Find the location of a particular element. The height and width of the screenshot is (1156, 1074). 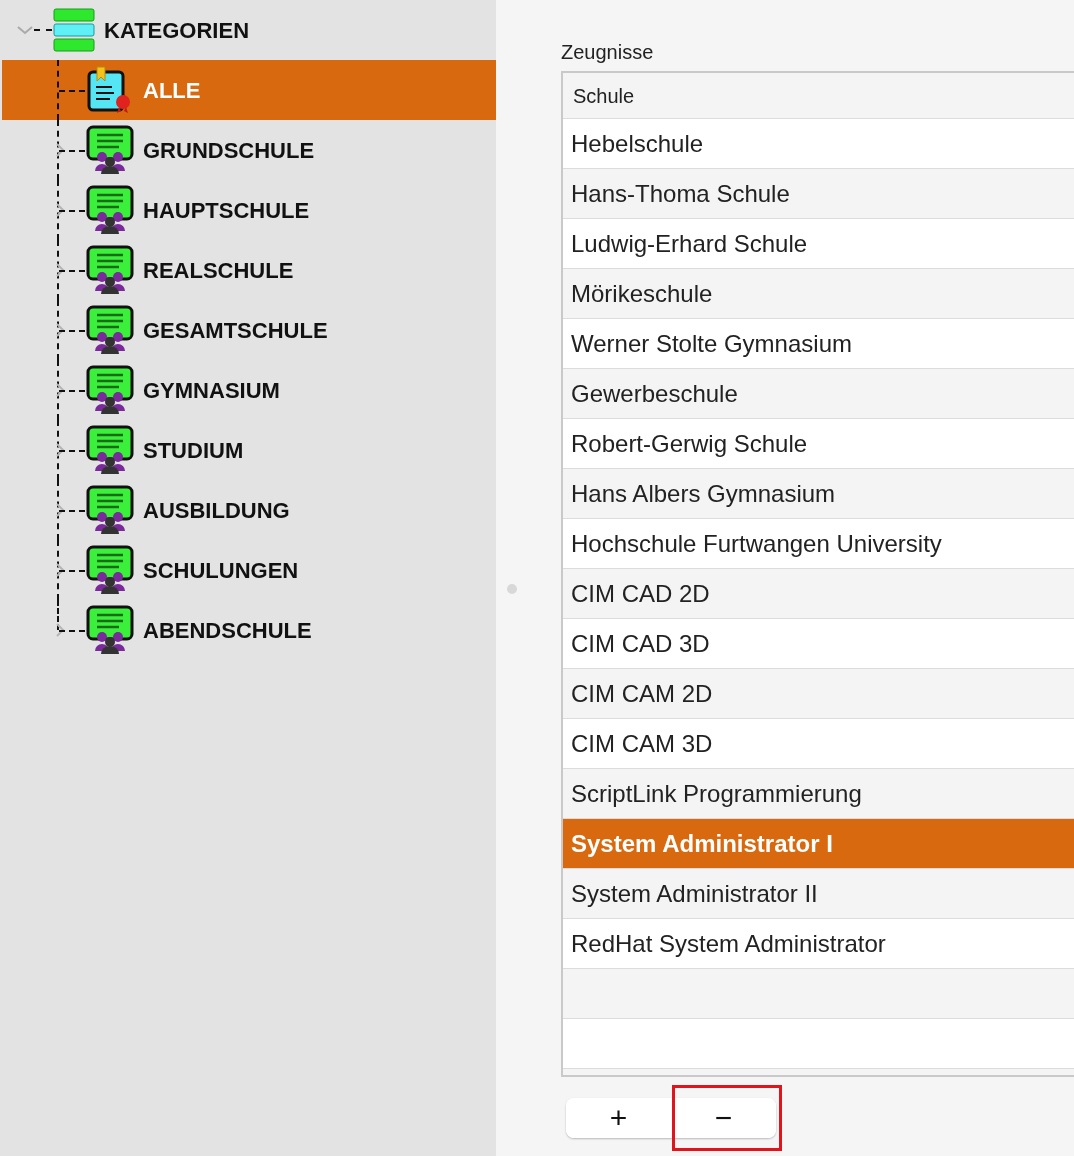

table-row: Hans-Thoma Schule is located at coordinates (818, 194).